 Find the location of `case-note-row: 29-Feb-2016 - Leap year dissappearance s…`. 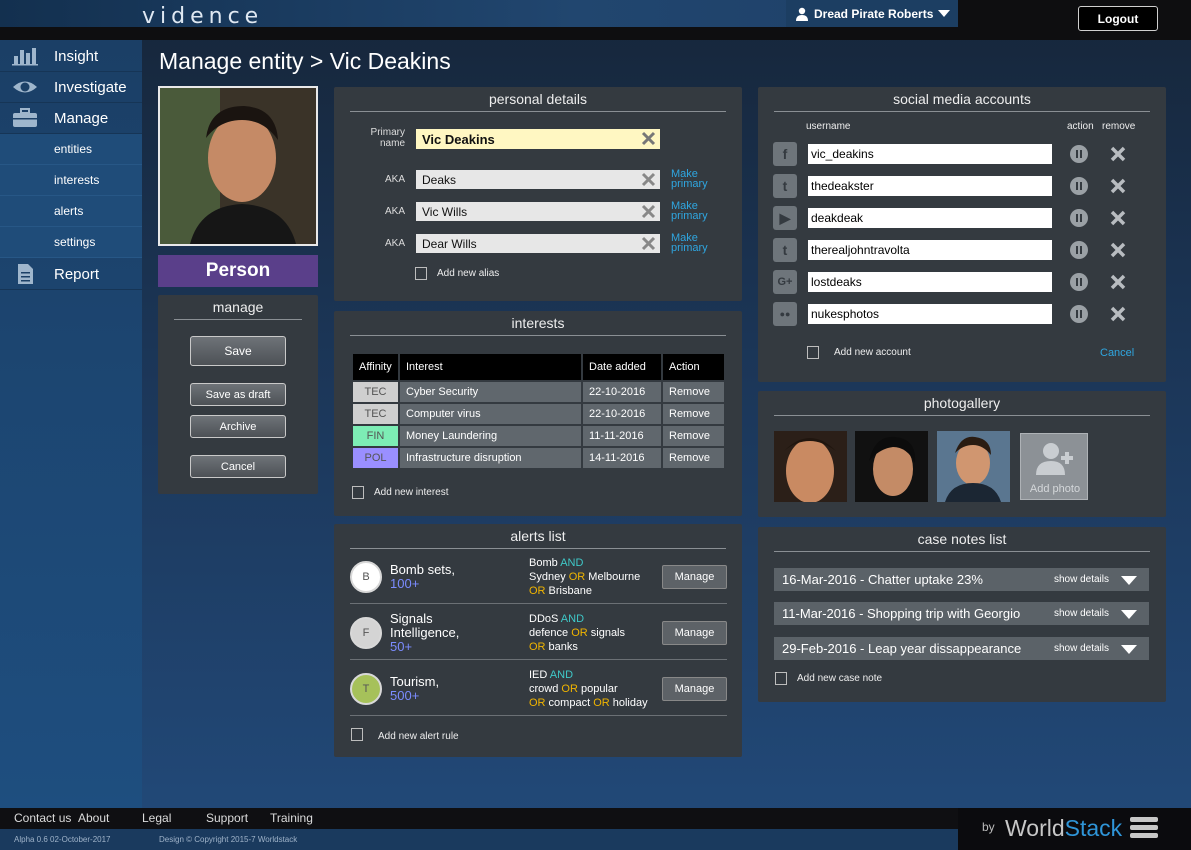

case-note-row: 29-Feb-2016 - Leap year dissappearance s… is located at coordinates (961, 648).